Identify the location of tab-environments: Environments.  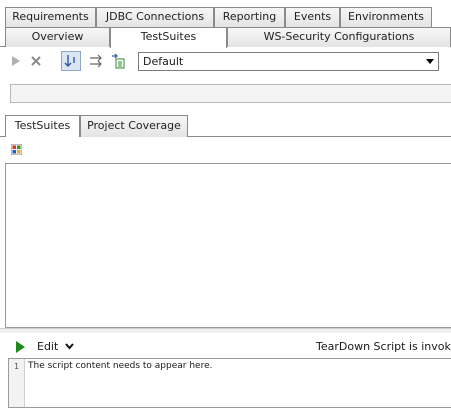
(386, 17).